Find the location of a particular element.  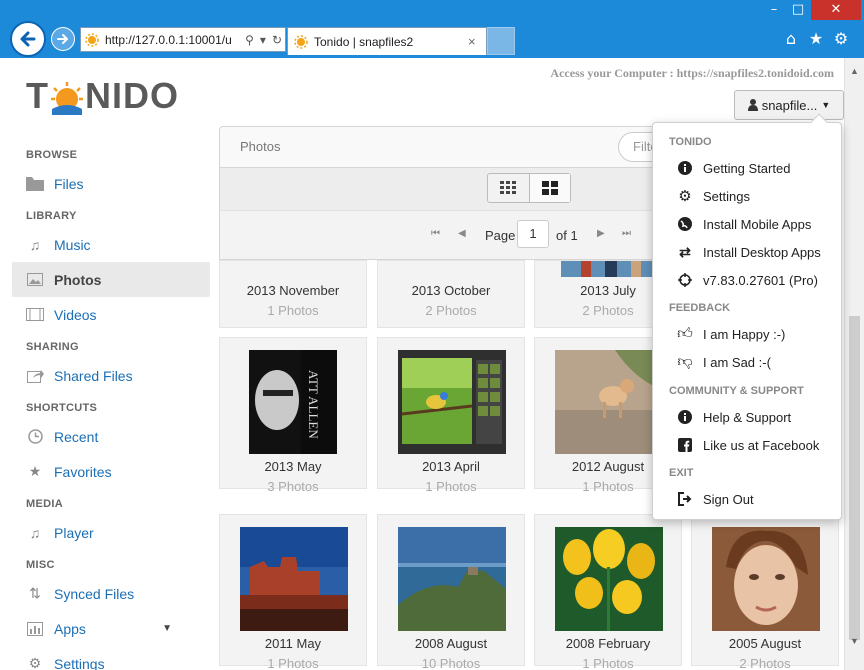

album-tile: 2008 August 10 Photos is located at coordinates (451, 592).